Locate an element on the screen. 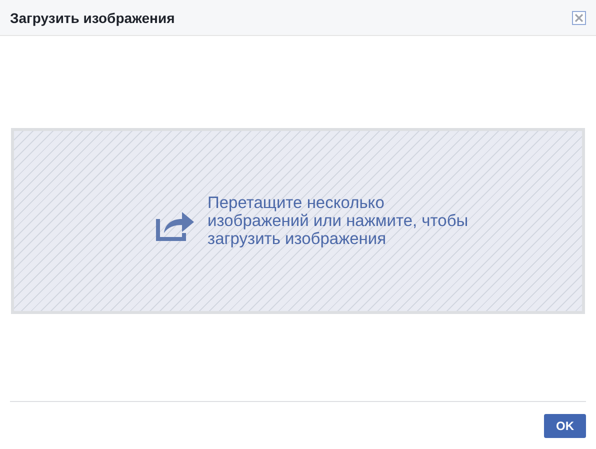 The height and width of the screenshot is (449, 596). close-button is located at coordinates (579, 18).